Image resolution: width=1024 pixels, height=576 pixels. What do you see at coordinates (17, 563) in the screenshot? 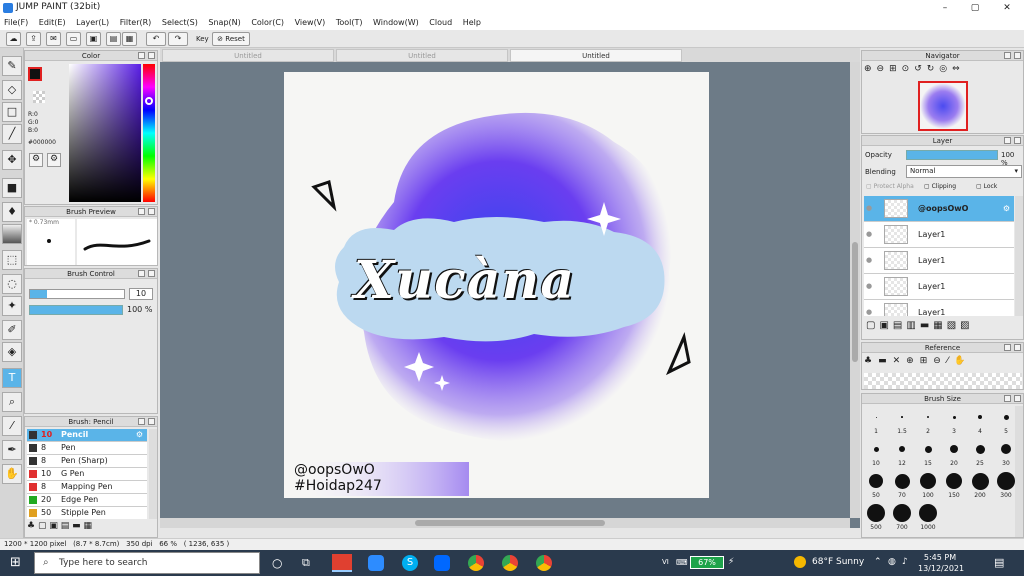
I see `windows-start-icon: ⊞` at bounding box center [17, 563].